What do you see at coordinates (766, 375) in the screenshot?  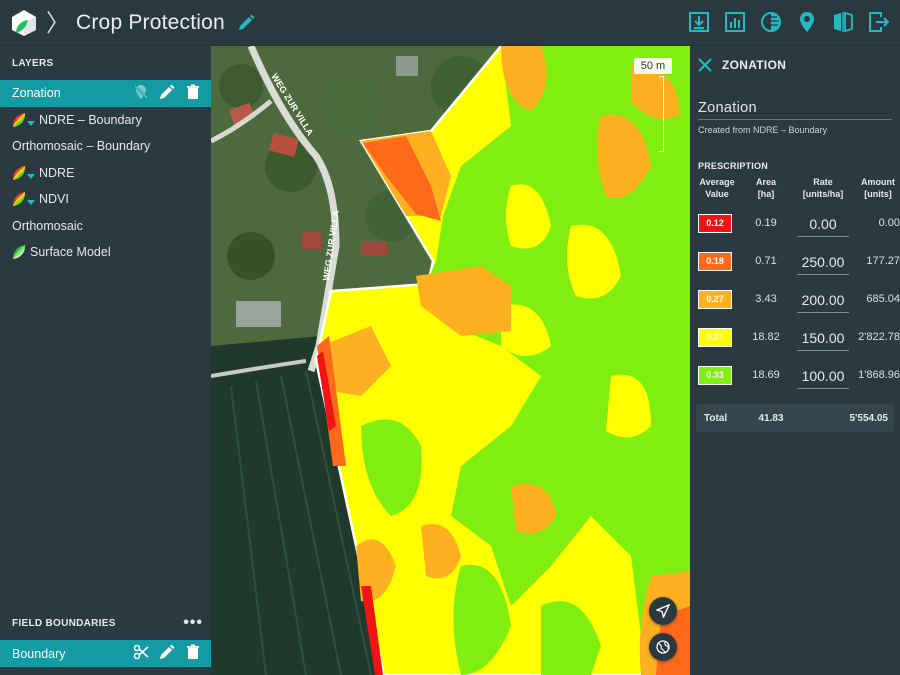 I see `zone-area: 18.69` at bounding box center [766, 375].